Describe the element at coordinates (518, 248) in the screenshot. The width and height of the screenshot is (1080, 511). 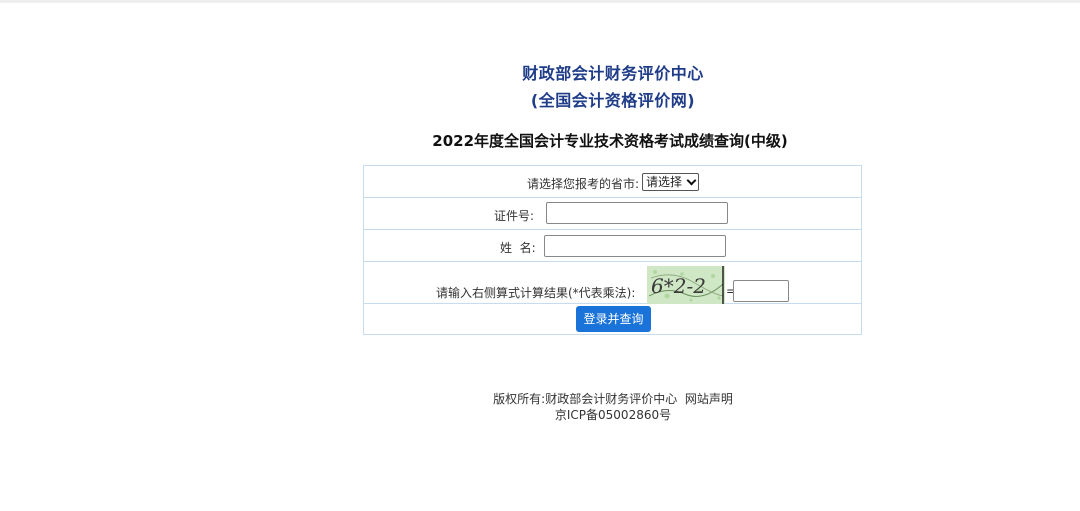
I see `name-label: 姓 名:` at that location.